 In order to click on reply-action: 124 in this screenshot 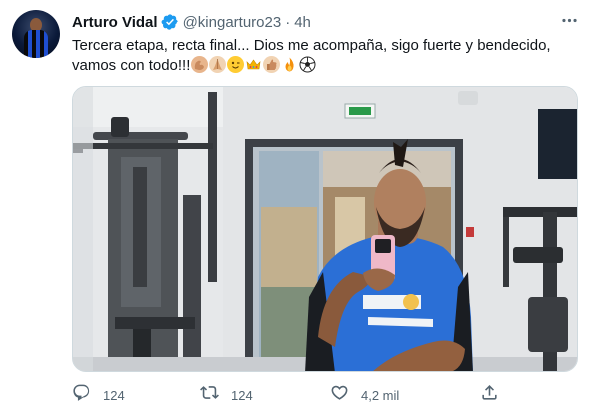, I will do `click(98, 395)`.